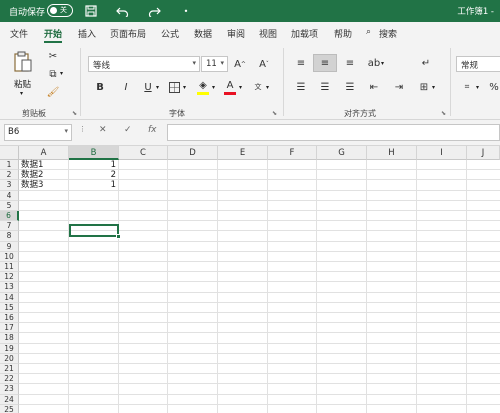 This screenshot has width=500, height=413. I want to click on row-header-17: 17, so click(9, 328).